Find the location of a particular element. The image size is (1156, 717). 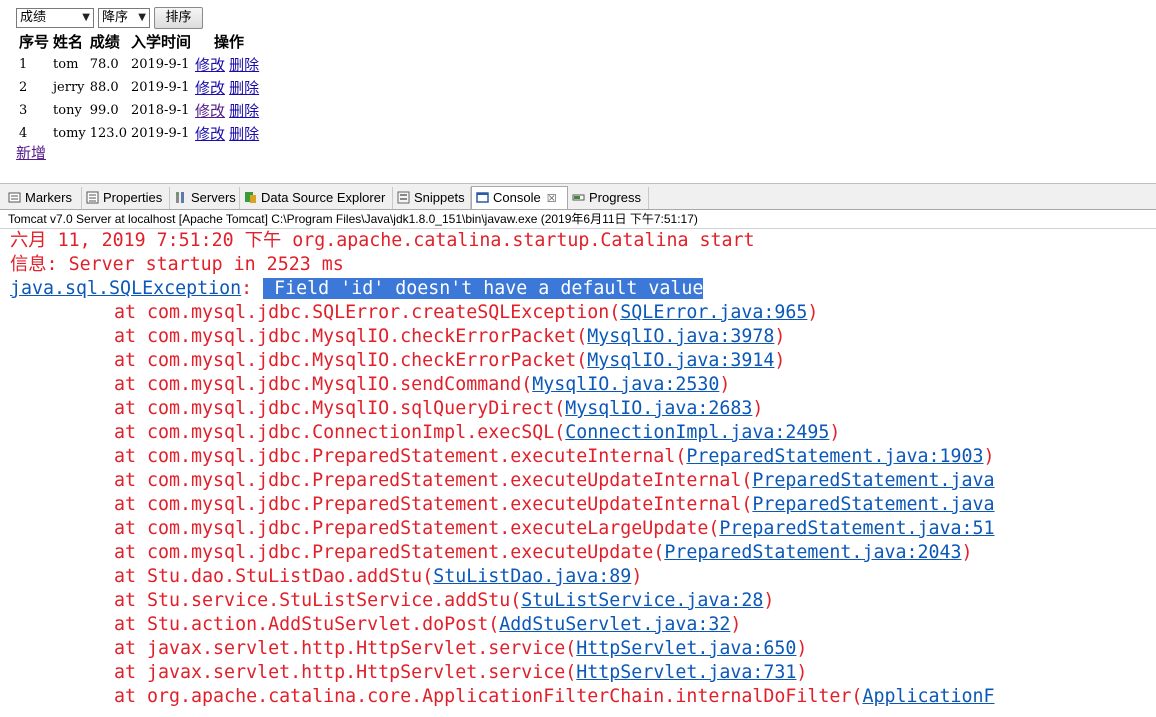

source-link: SQLError.java:965 is located at coordinates (713, 312).